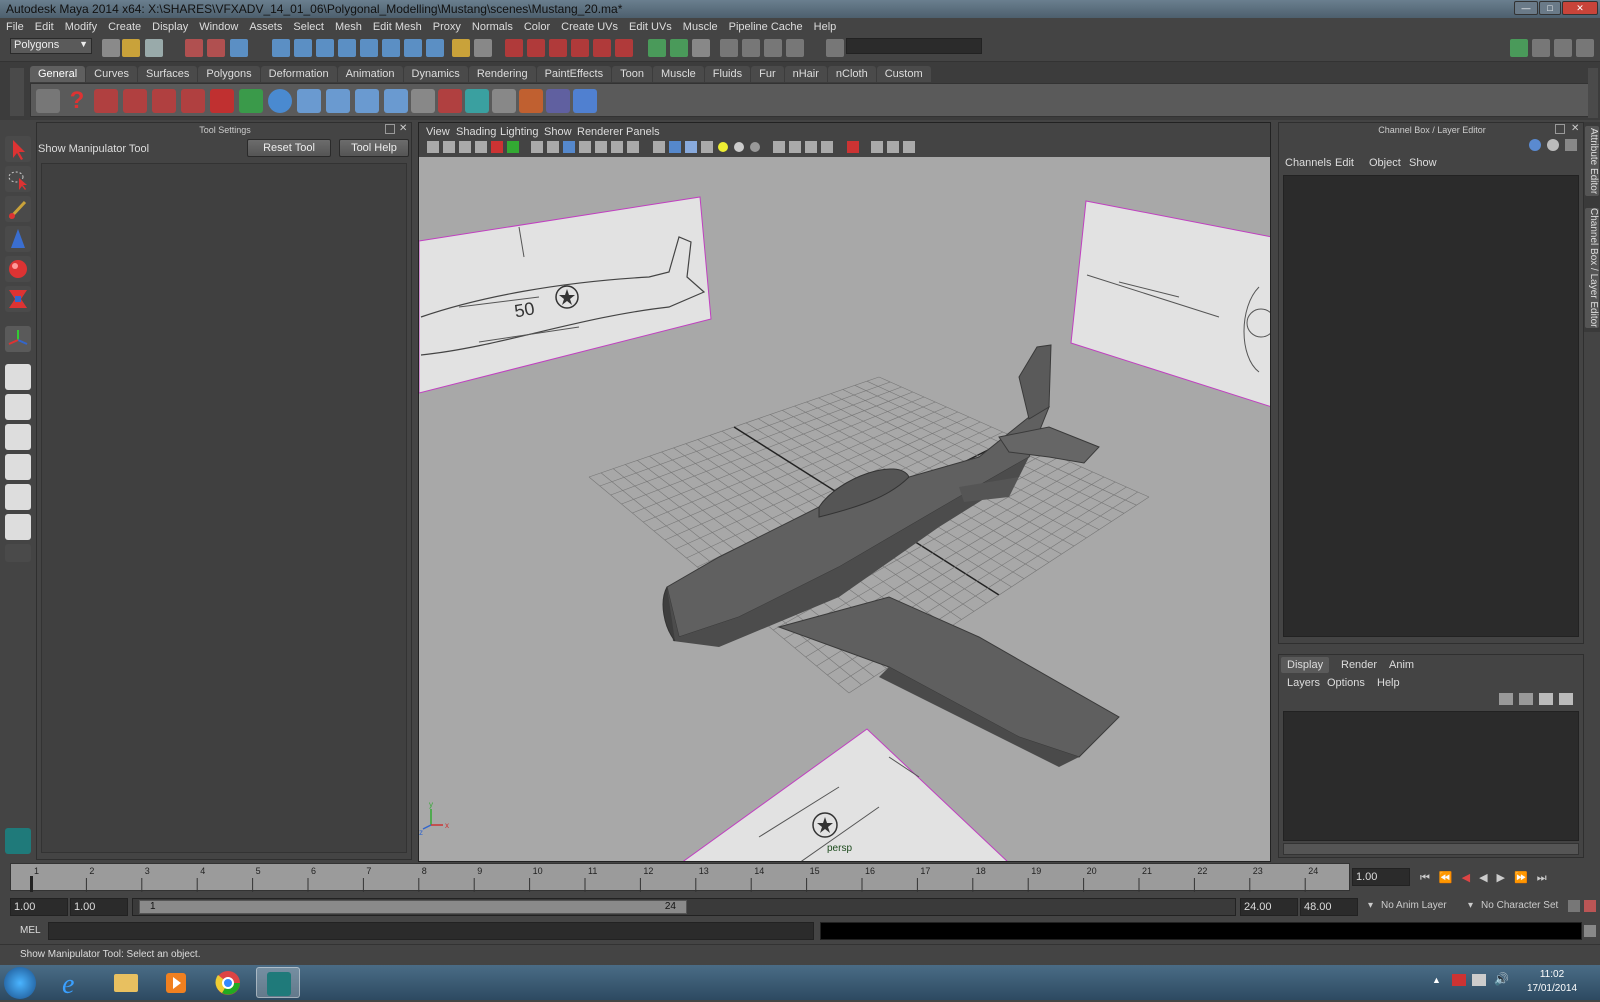 The image size is (1600, 1002). I want to click on mel-input, so click(431, 931).